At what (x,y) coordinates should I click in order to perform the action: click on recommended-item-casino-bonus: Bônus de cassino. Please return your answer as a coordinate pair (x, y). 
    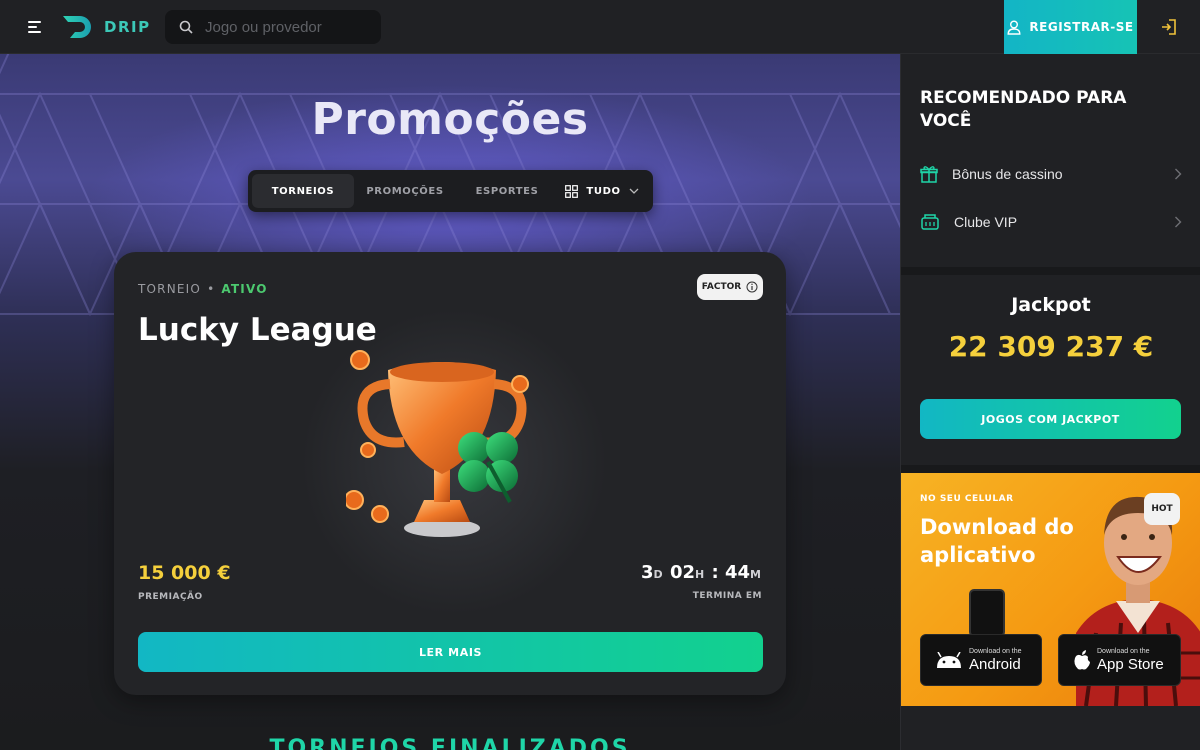
    Looking at the image, I should click on (1051, 174).